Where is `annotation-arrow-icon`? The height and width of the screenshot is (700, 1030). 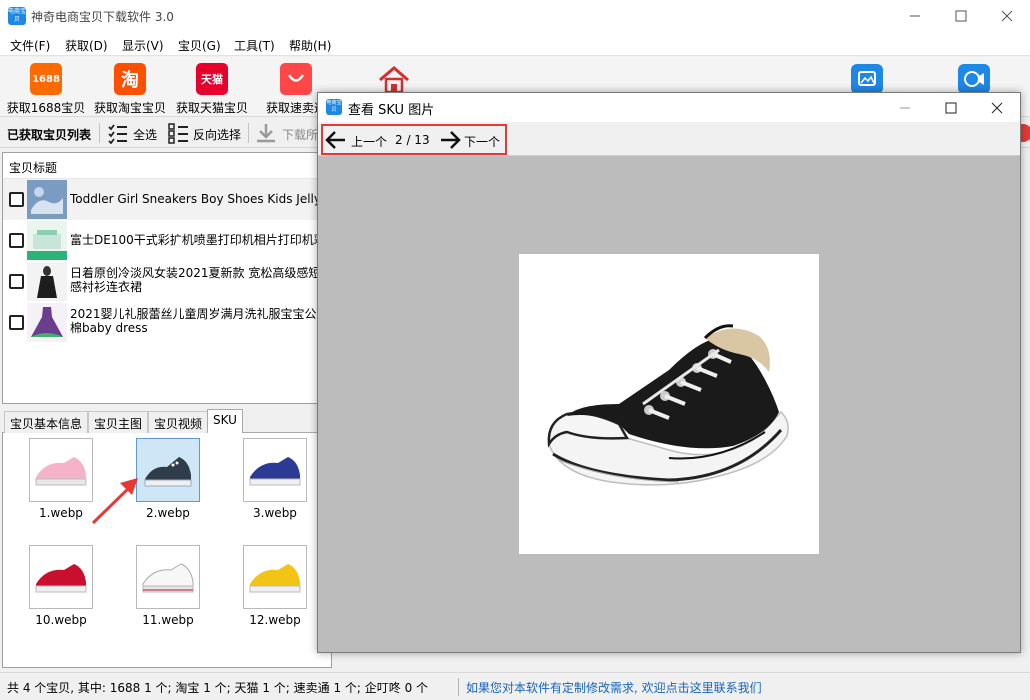 annotation-arrow-icon is located at coordinates (114, 501).